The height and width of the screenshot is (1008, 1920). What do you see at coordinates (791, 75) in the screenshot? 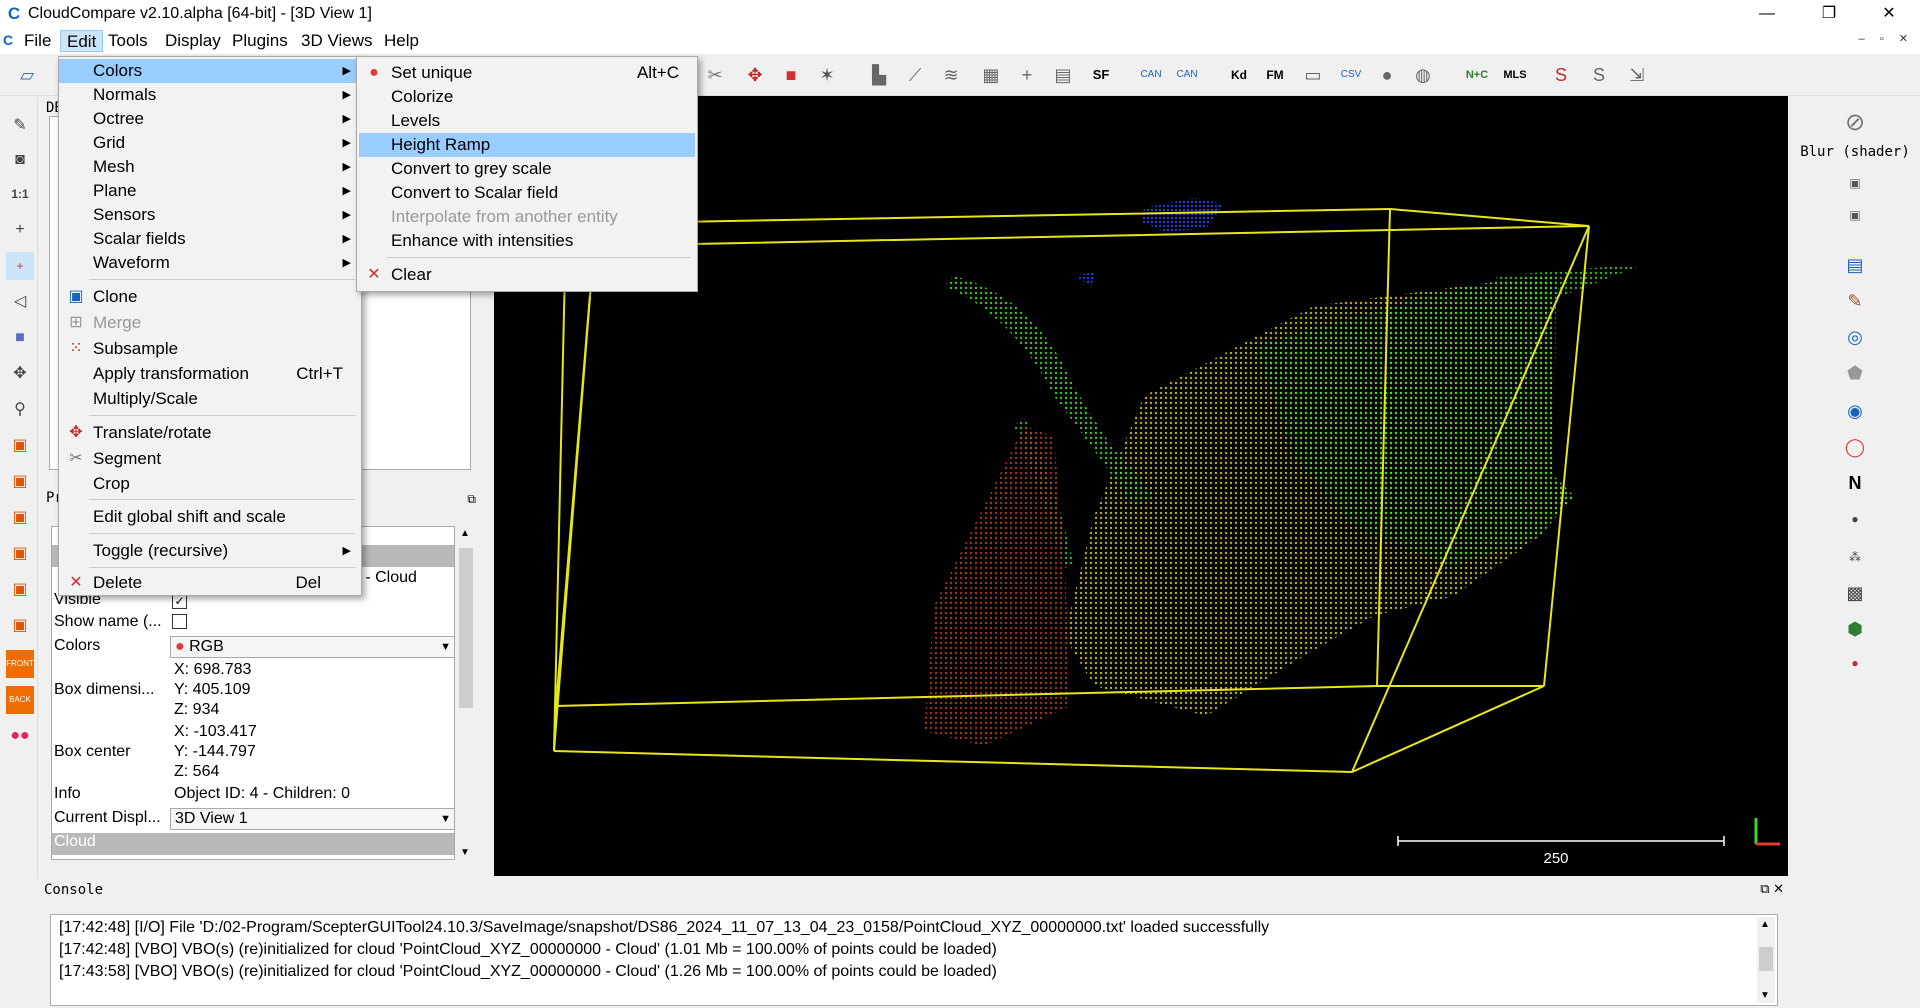
I see `crop-icon: ■` at bounding box center [791, 75].